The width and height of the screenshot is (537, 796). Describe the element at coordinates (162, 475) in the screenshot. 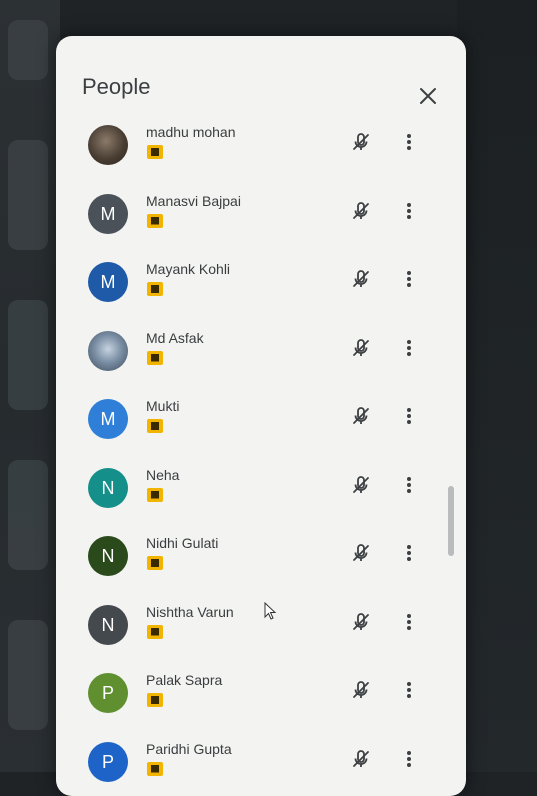

I see `participant-name: Neha` at that location.